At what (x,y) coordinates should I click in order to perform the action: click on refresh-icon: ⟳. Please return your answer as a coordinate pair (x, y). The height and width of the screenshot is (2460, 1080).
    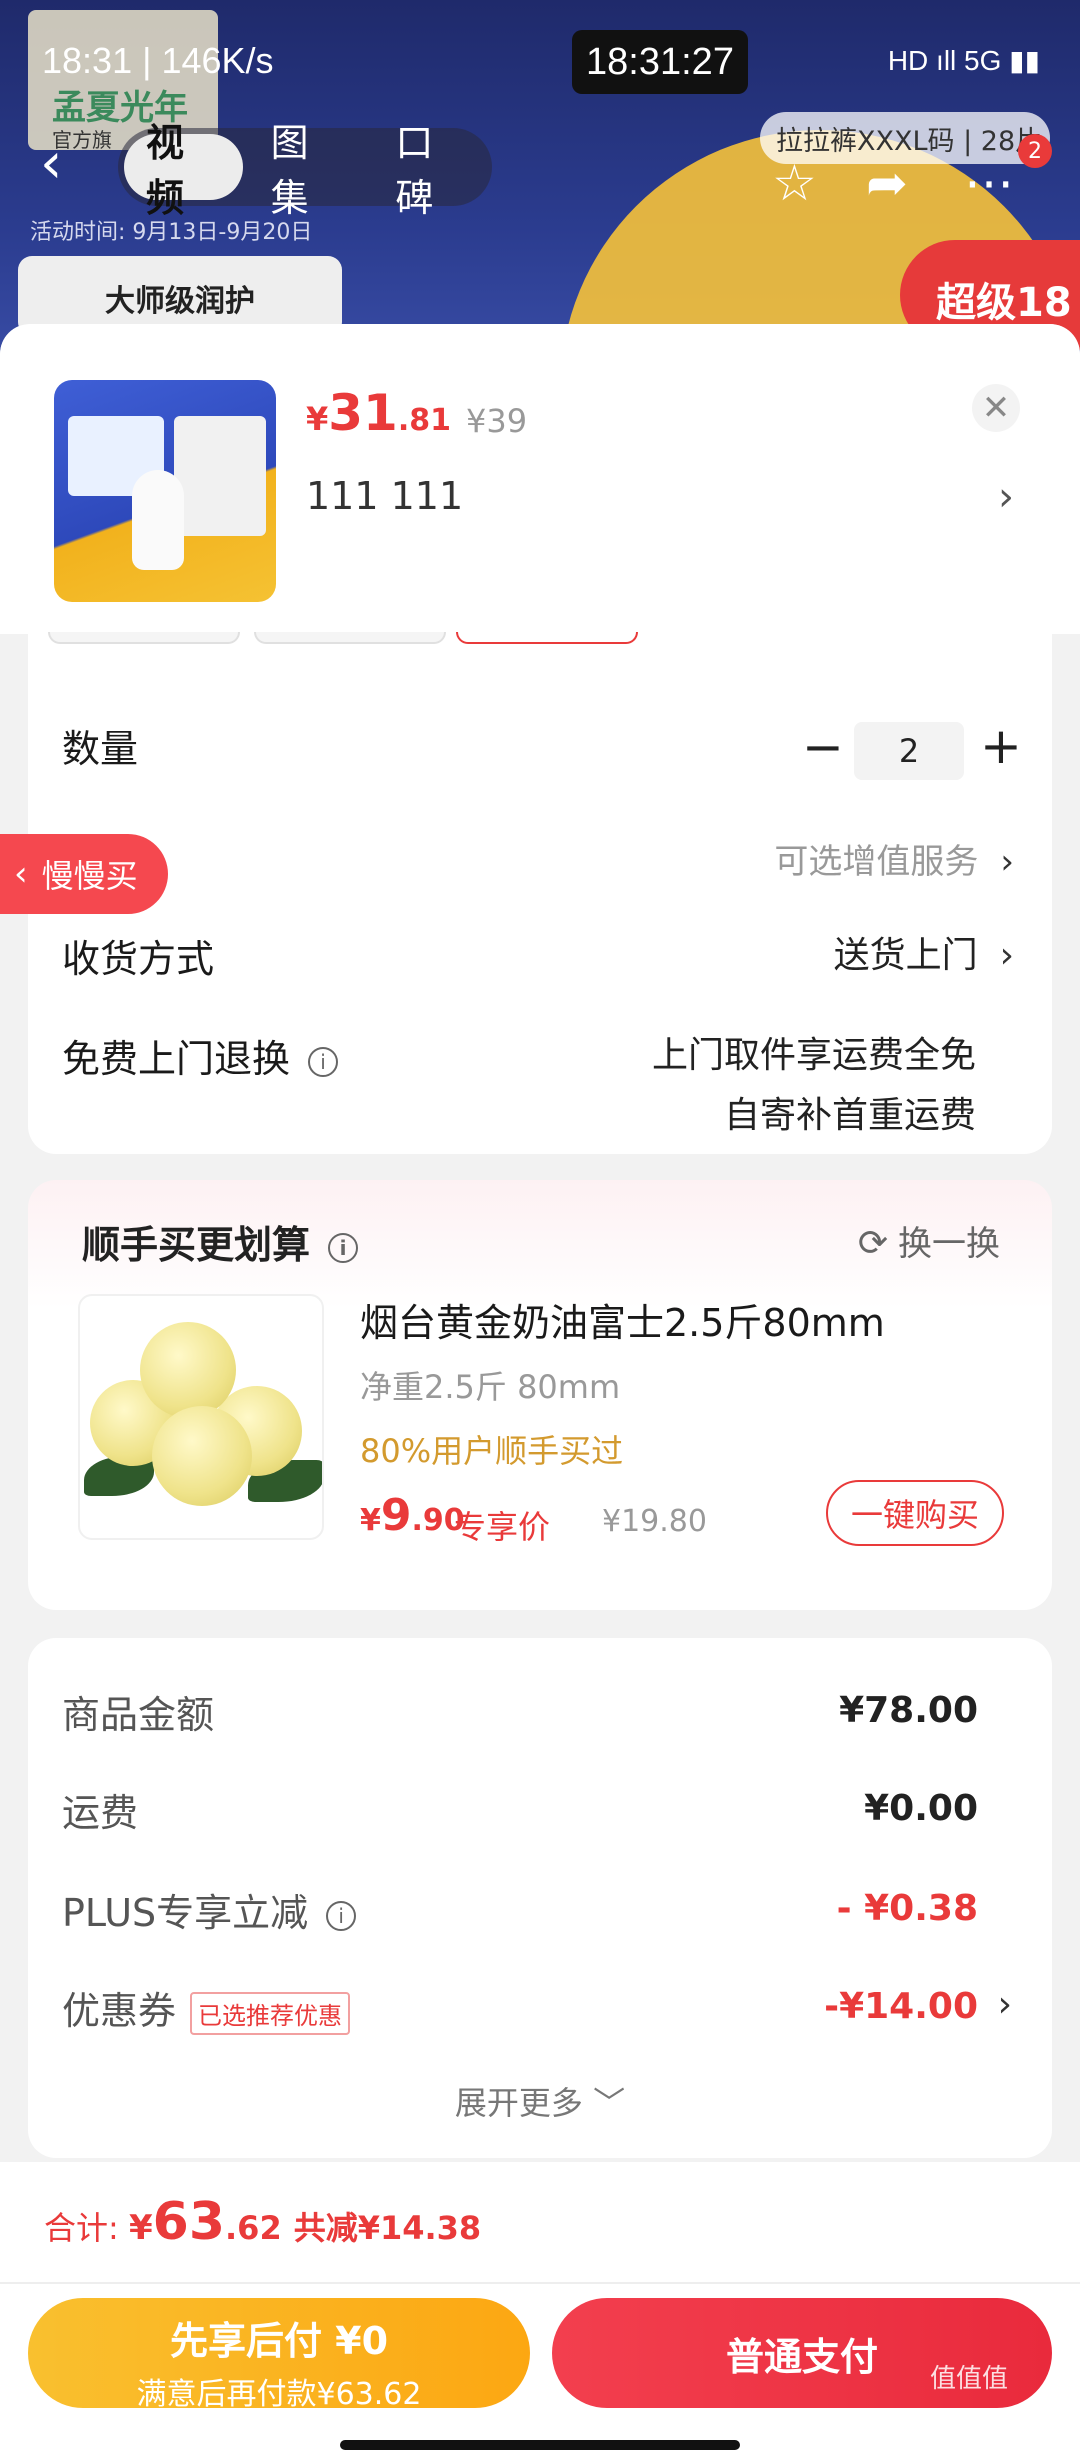
    Looking at the image, I should click on (872, 1243).